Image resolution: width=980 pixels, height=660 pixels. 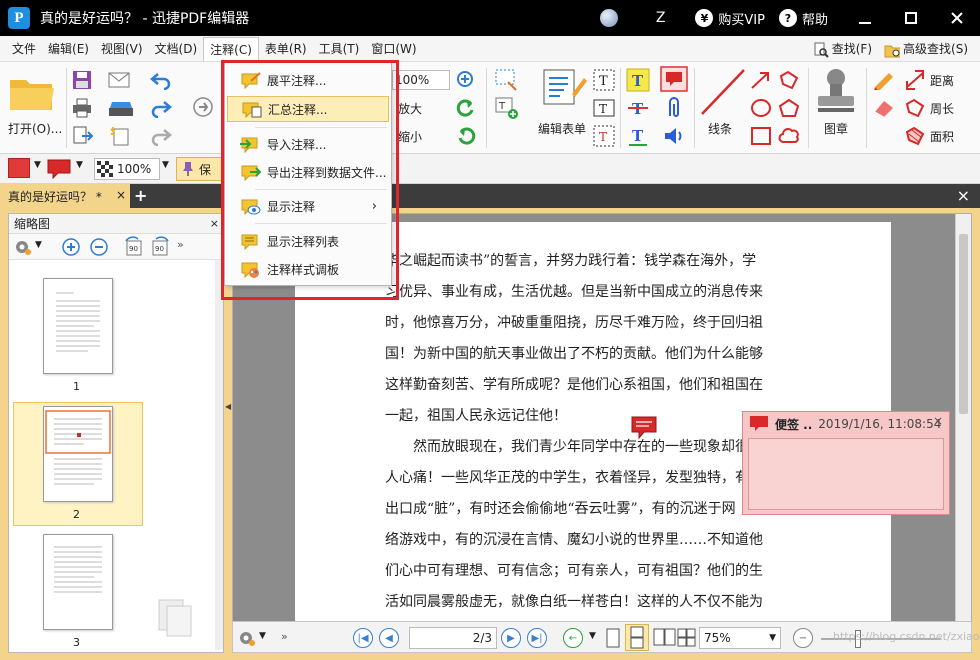 What do you see at coordinates (228, 438) in the screenshot?
I see `panel-splitter-handle: ◀` at bounding box center [228, 438].